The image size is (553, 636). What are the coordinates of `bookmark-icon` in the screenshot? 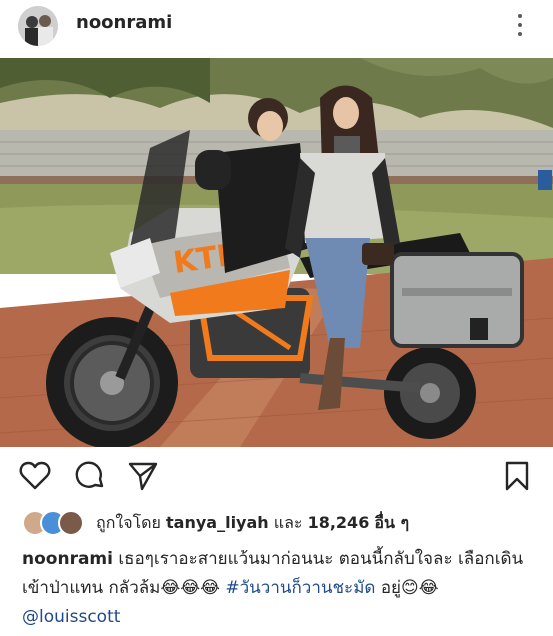 It's located at (517, 476).